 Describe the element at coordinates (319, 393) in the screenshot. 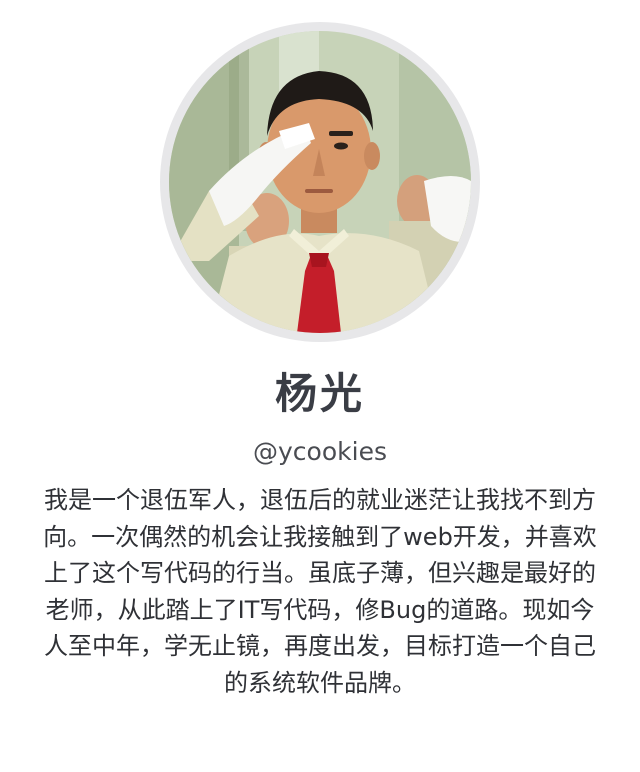

I see `display-name: 杨光` at that location.